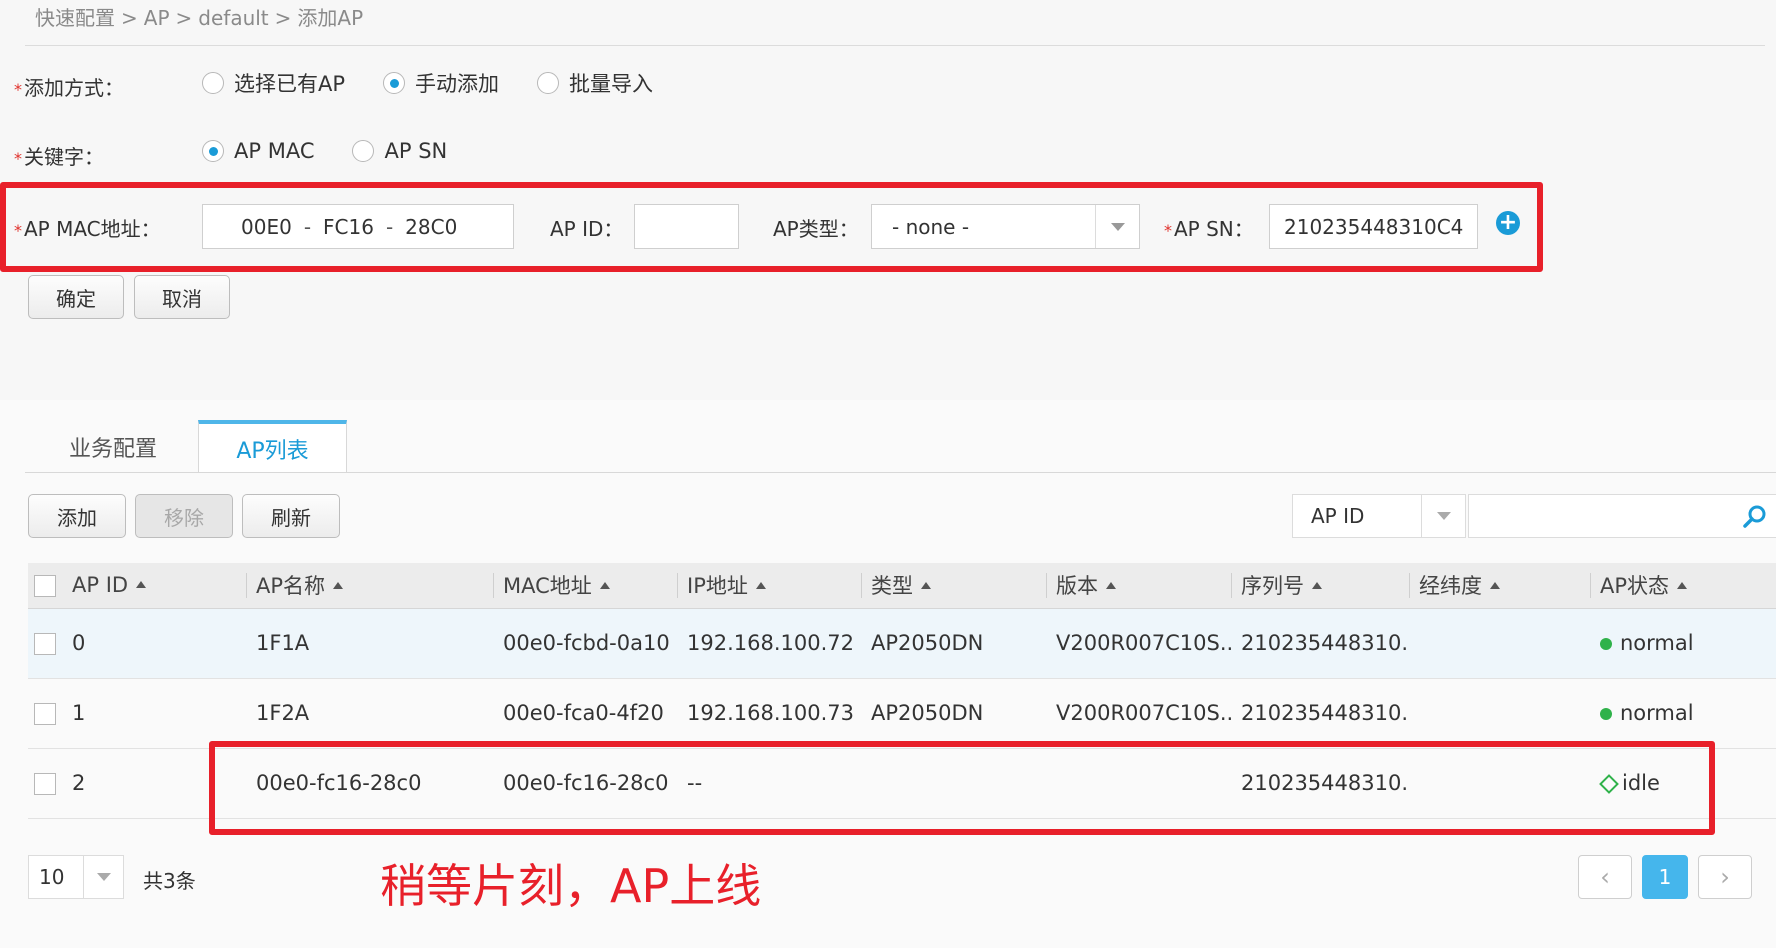  What do you see at coordinates (1606, 714) in the screenshot?
I see `status-online-icon` at bounding box center [1606, 714].